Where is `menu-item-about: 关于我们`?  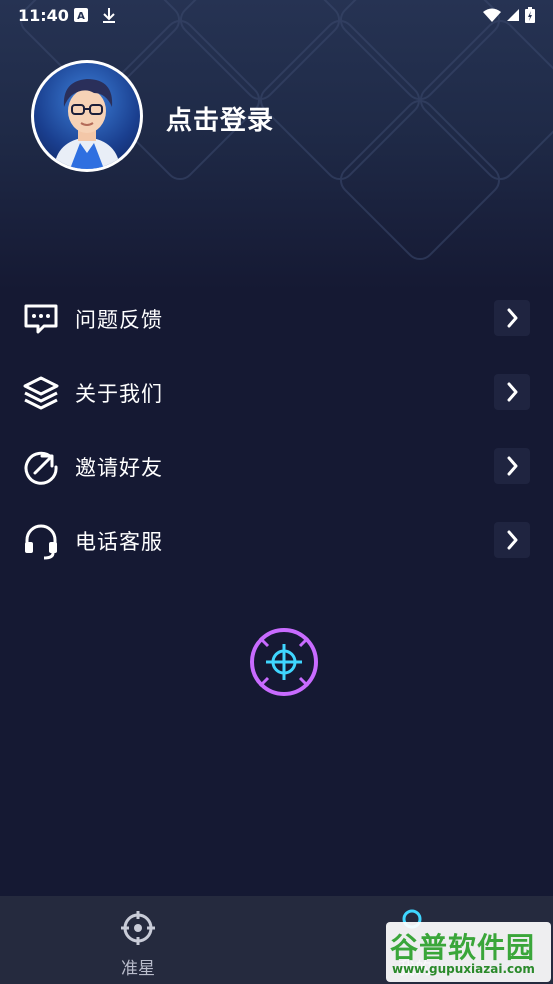
menu-item-about: 关于我们 is located at coordinates (276, 394).